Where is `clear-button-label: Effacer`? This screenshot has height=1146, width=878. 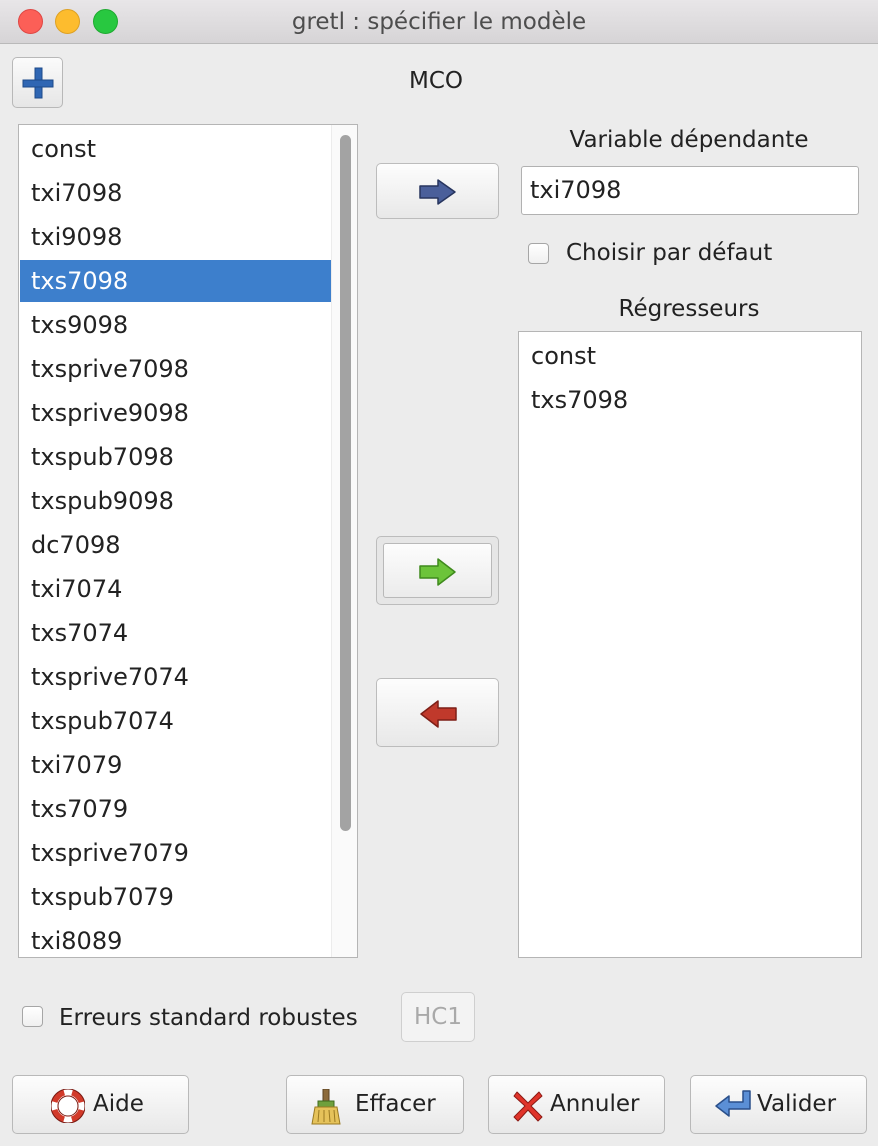
clear-button-label: Effacer is located at coordinates (395, 1104).